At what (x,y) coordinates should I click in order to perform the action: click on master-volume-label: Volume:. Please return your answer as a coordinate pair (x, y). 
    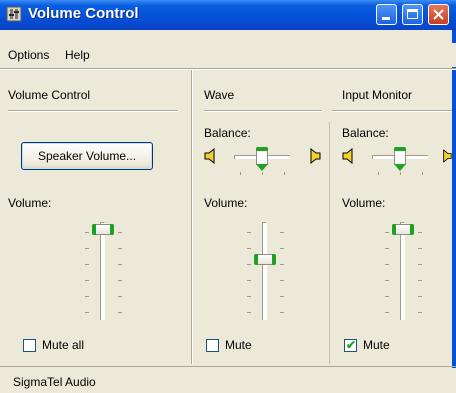
    Looking at the image, I should click on (30, 203).